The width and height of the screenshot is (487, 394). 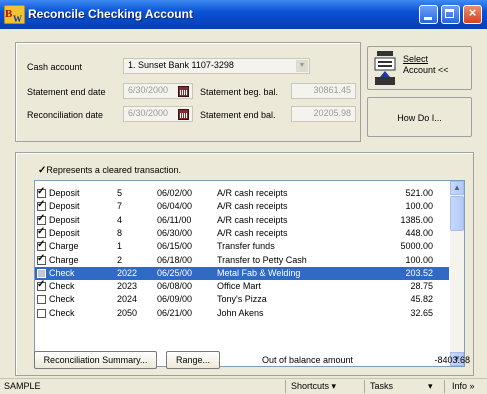 I want to click on select-account-line1: Select, so click(x=416, y=59).